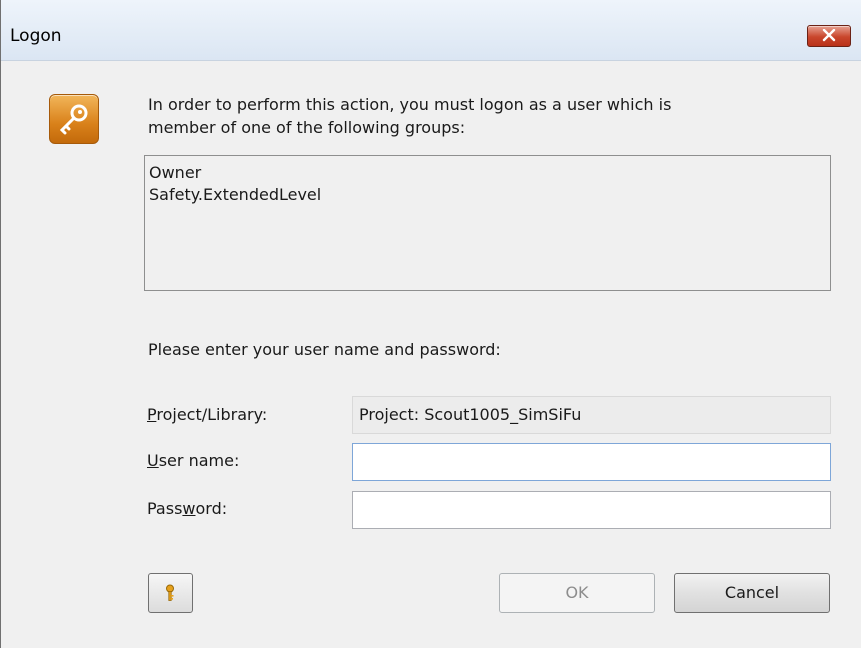  I want to click on password-label: Password:, so click(187, 508).